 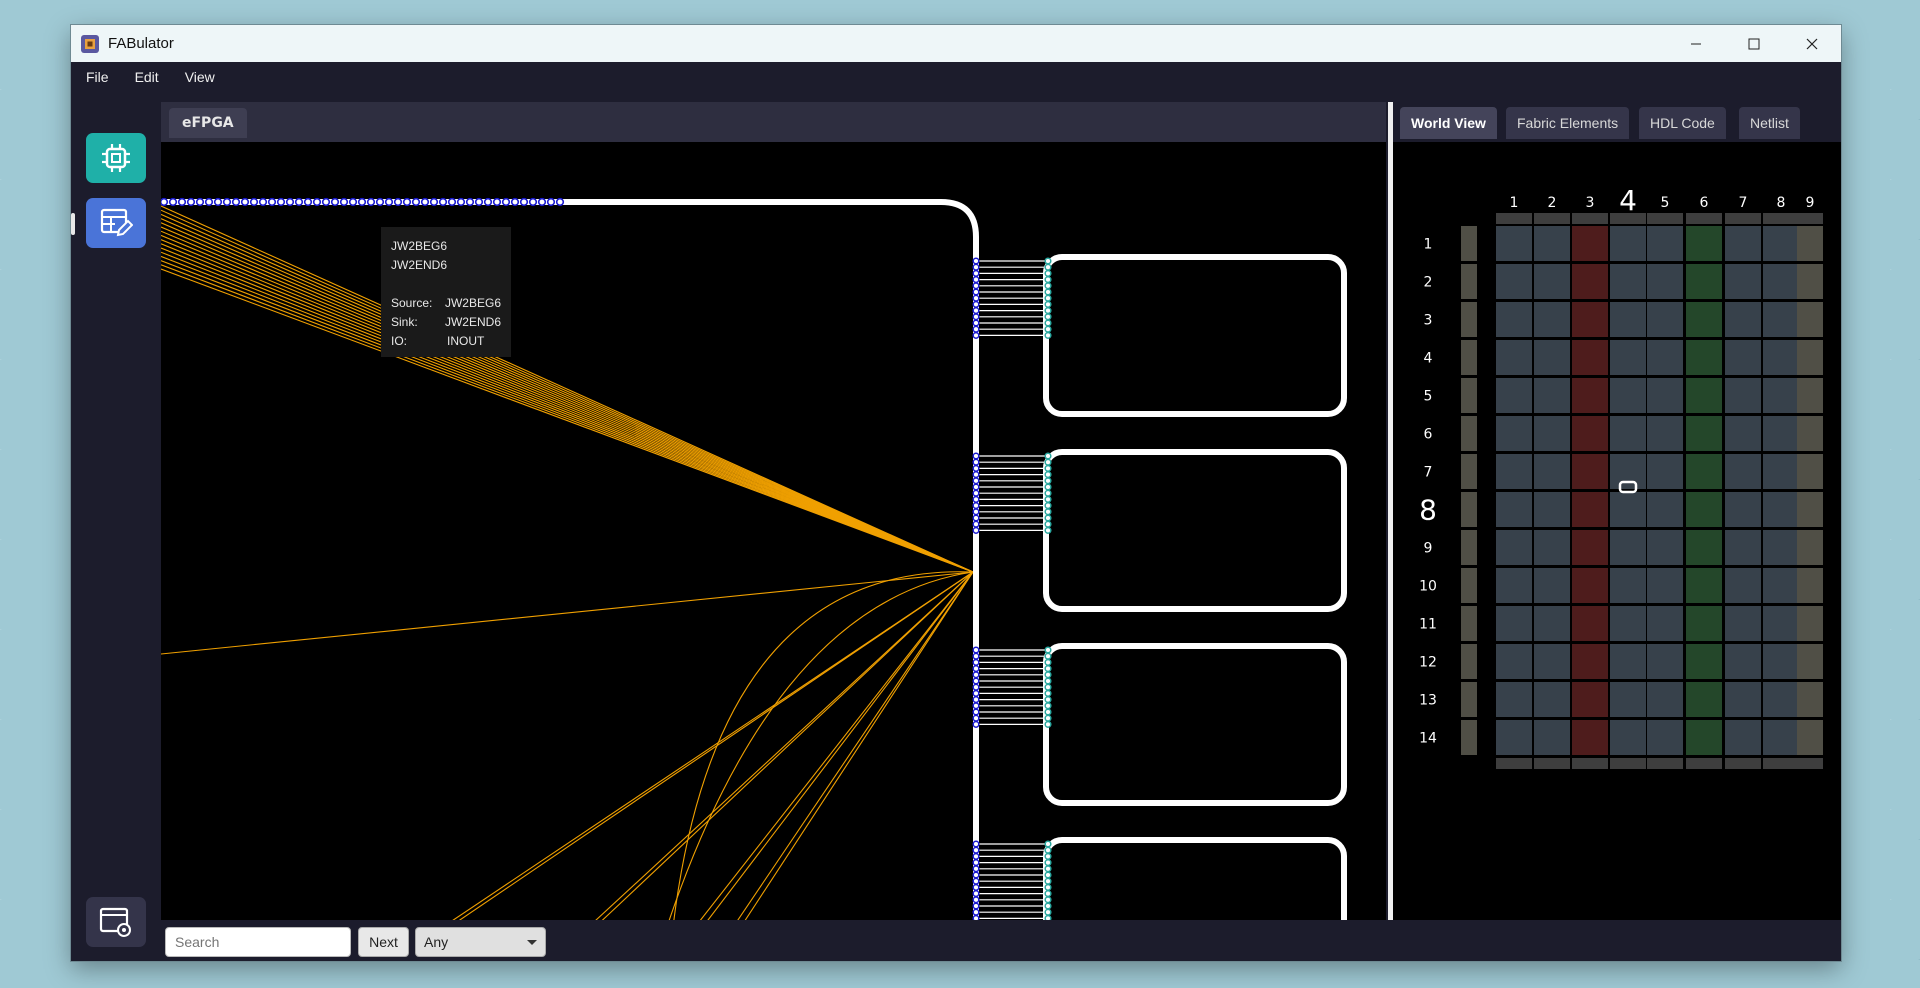 I want to click on sidebar-editor-button, so click(x=116, y=223).